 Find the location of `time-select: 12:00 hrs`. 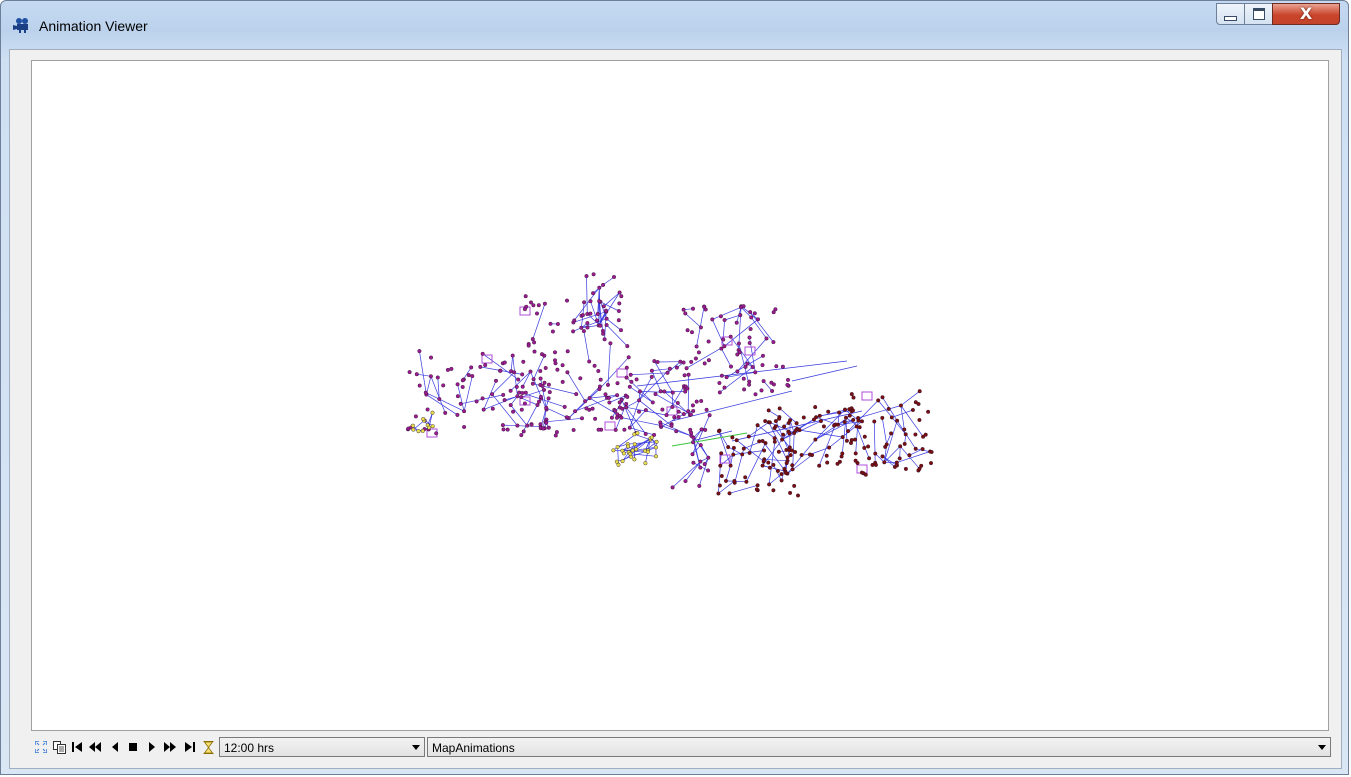

time-select: 12:00 hrs is located at coordinates (322, 747).